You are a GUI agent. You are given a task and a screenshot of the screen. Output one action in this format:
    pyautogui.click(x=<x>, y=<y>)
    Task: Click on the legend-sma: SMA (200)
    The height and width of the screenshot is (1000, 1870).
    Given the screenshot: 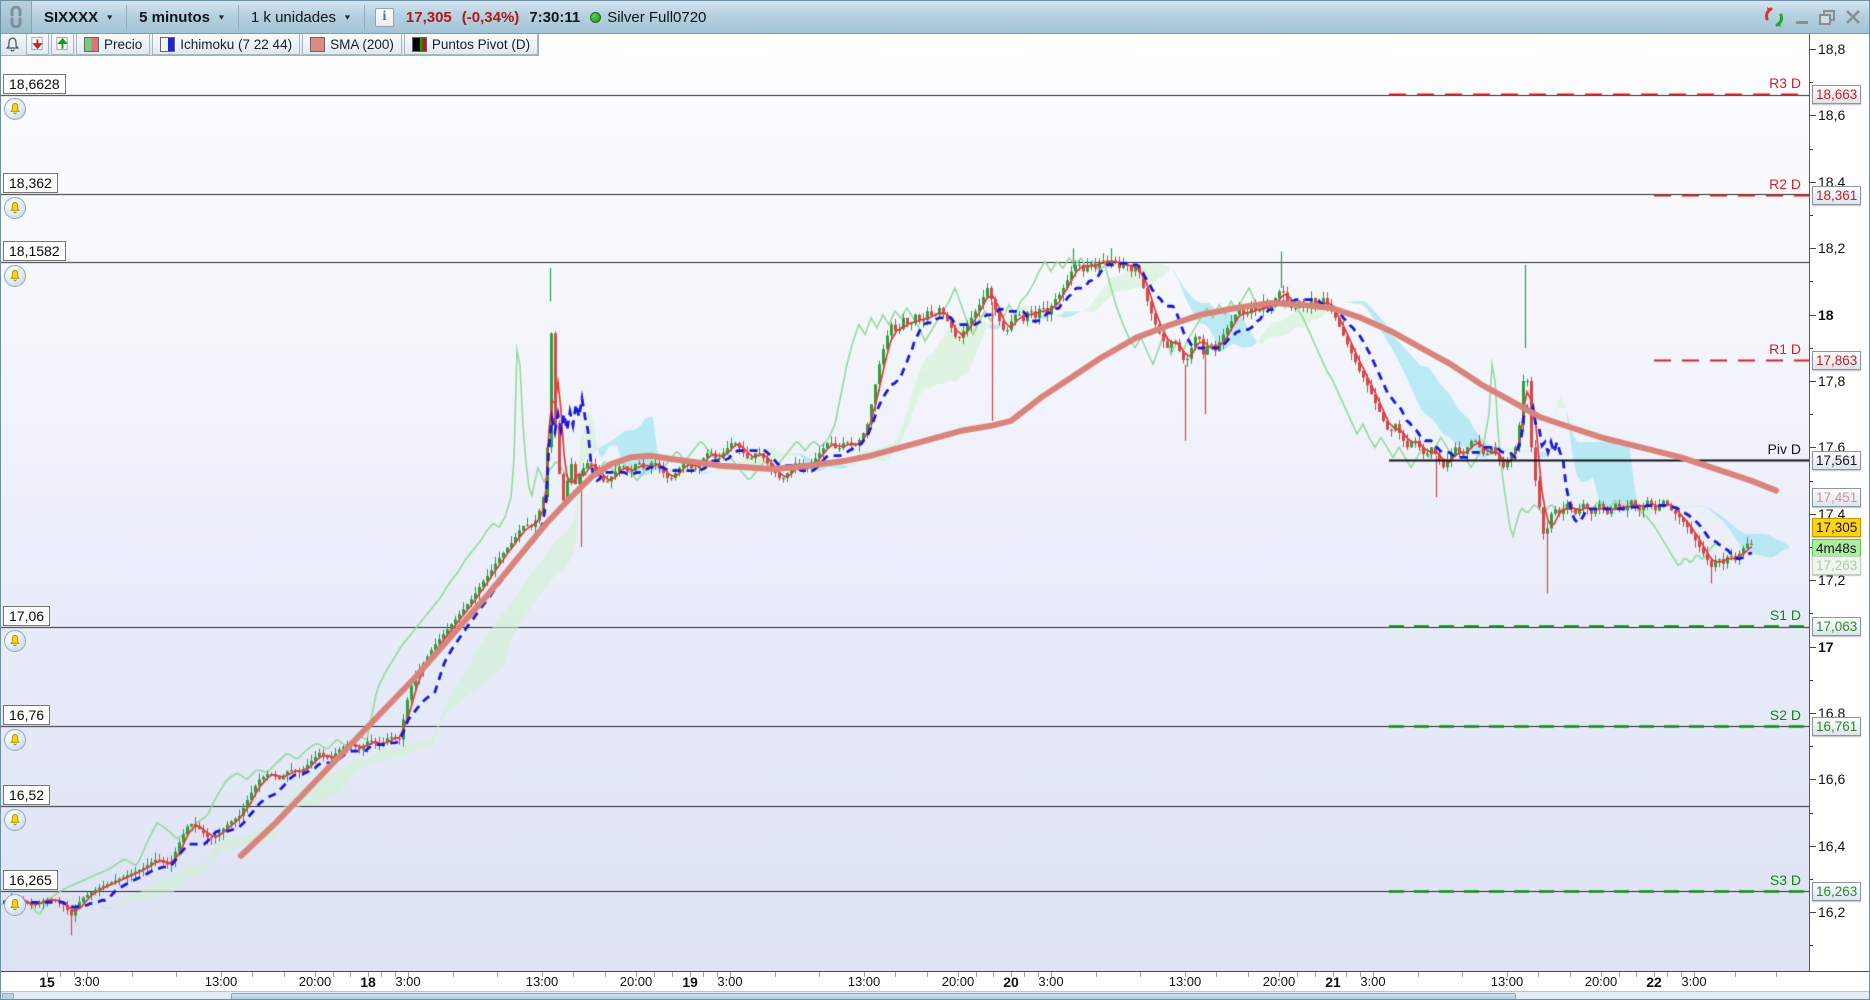 What is the action you would take?
    pyautogui.click(x=352, y=44)
    